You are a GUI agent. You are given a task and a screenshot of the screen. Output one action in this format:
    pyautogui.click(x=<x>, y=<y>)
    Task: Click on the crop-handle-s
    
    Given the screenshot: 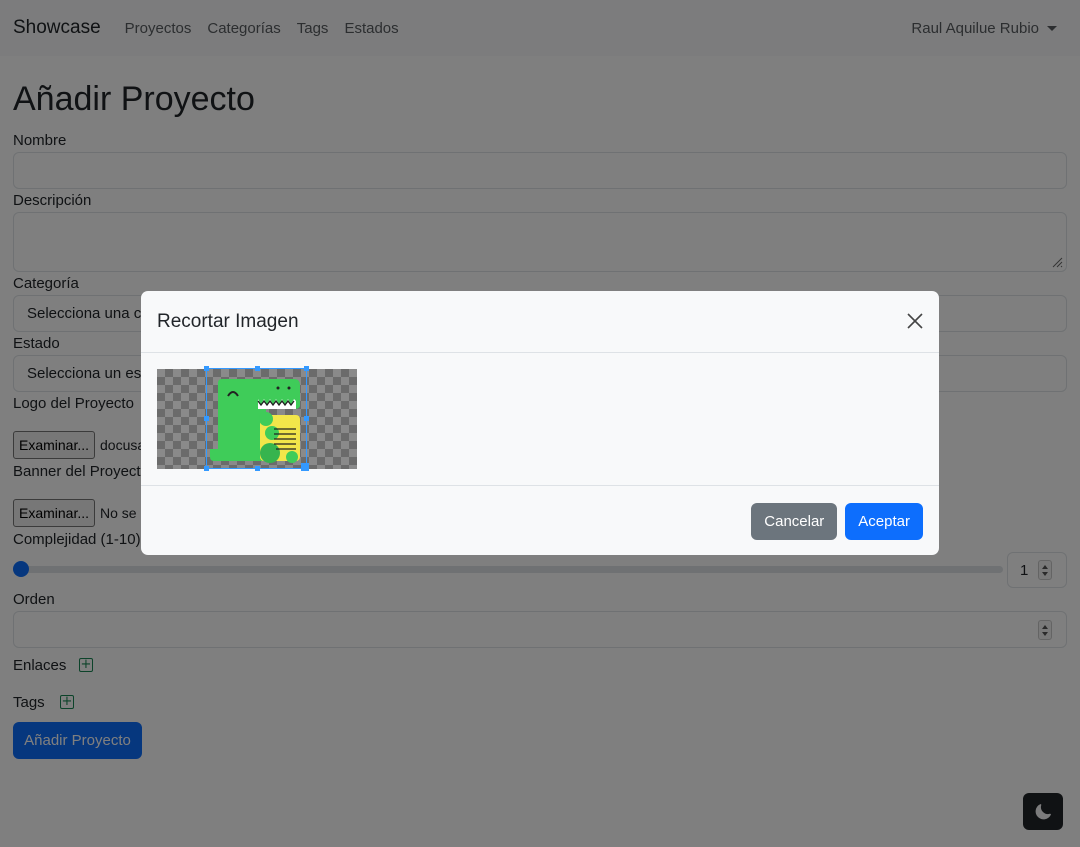 What is the action you would take?
    pyautogui.click(x=257, y=468)
    